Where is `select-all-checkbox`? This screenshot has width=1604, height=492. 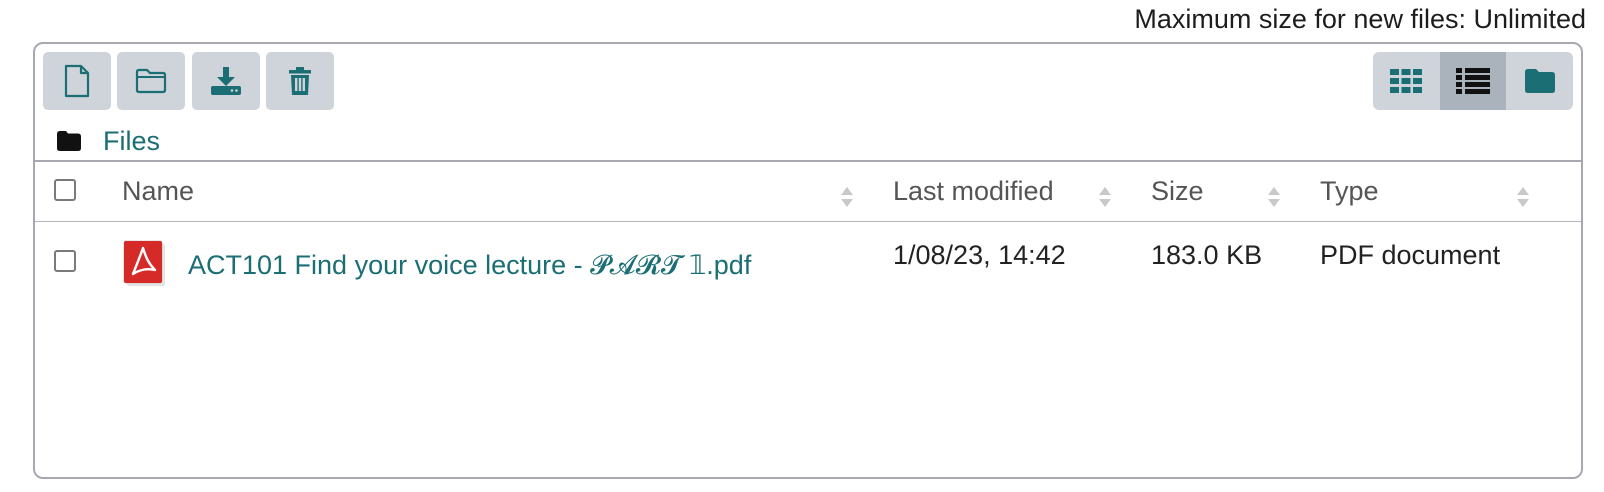 select-all-checkbox is located at coordinates (65, 190).